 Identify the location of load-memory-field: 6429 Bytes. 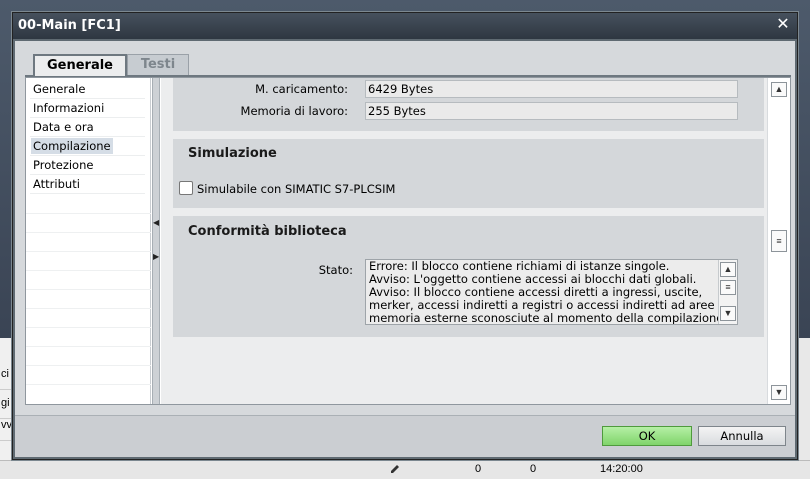
(551, 89).